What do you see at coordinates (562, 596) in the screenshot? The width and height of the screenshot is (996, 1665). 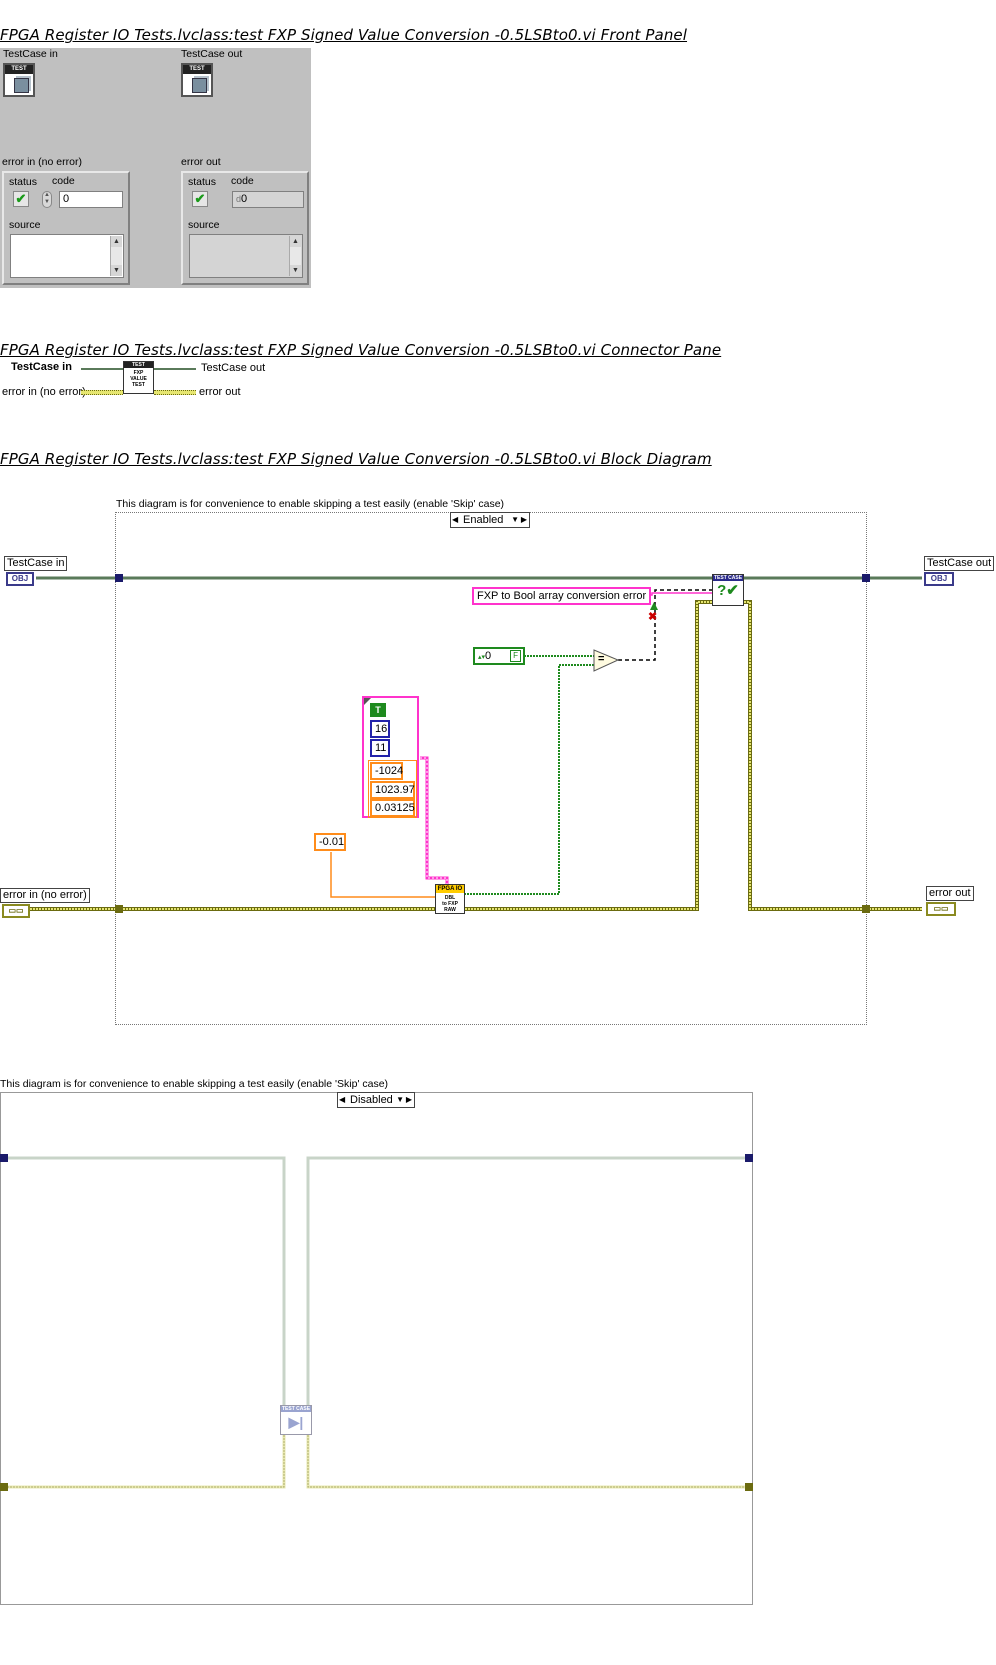 I see `error-message-constant: FXP to Bool array conversion error` at bounding box center [562, 596].